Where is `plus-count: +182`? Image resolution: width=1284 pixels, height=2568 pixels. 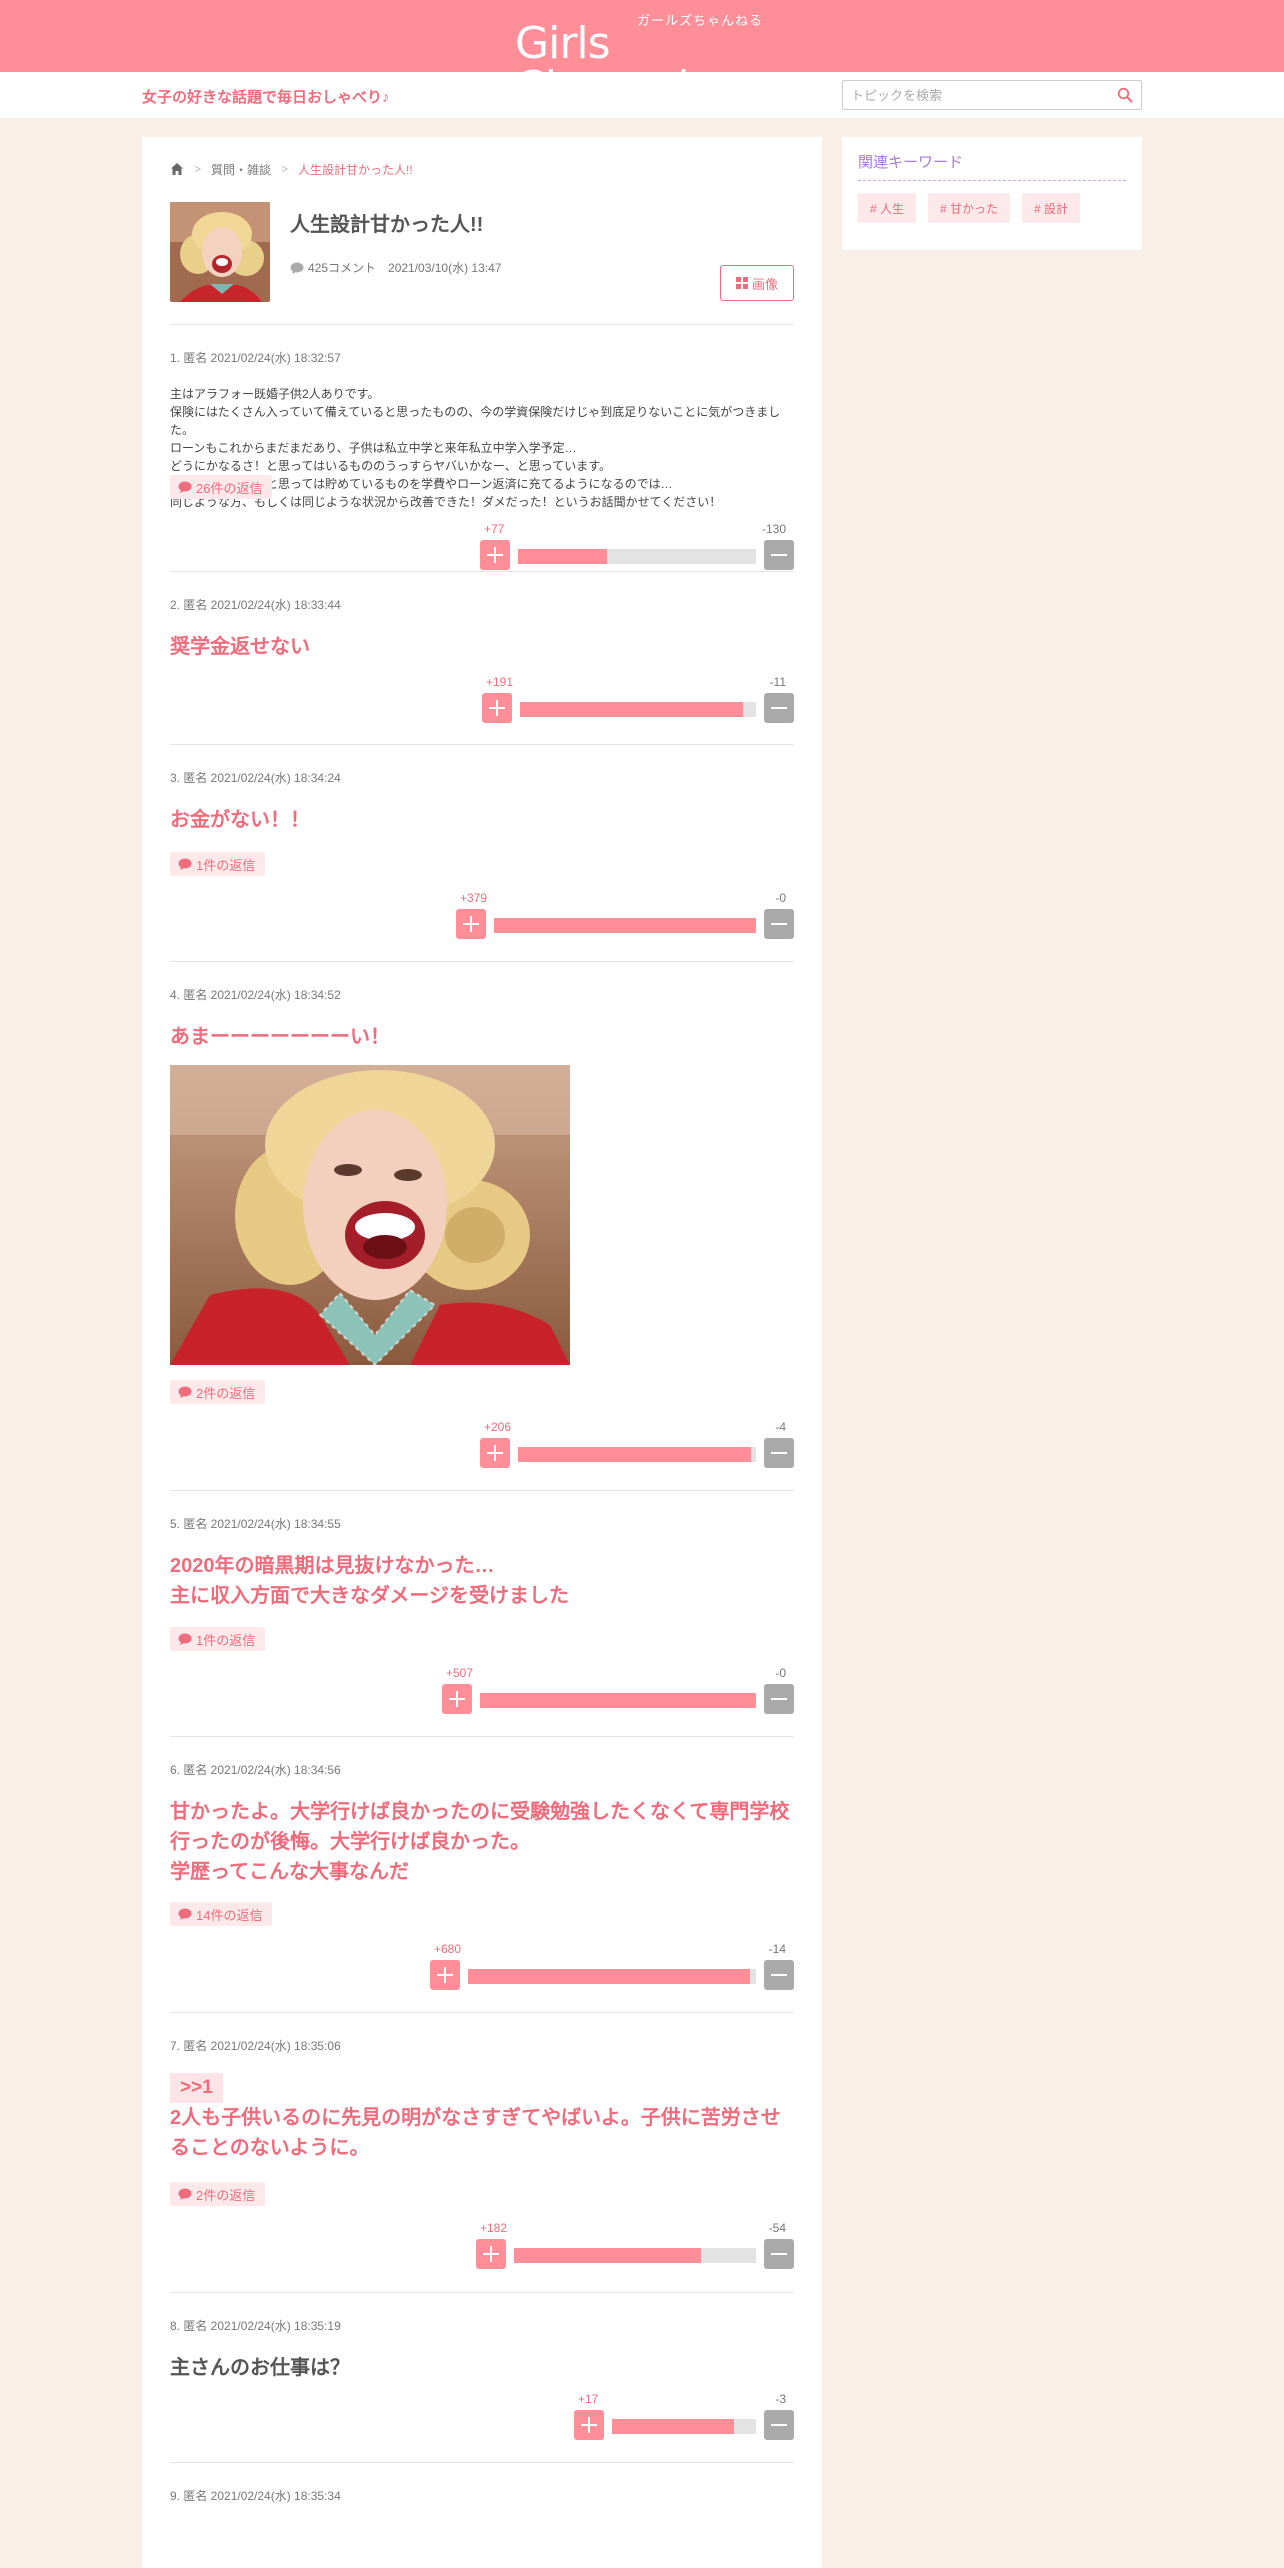 plus-count: +182 is located at coordinates (494, 2228).